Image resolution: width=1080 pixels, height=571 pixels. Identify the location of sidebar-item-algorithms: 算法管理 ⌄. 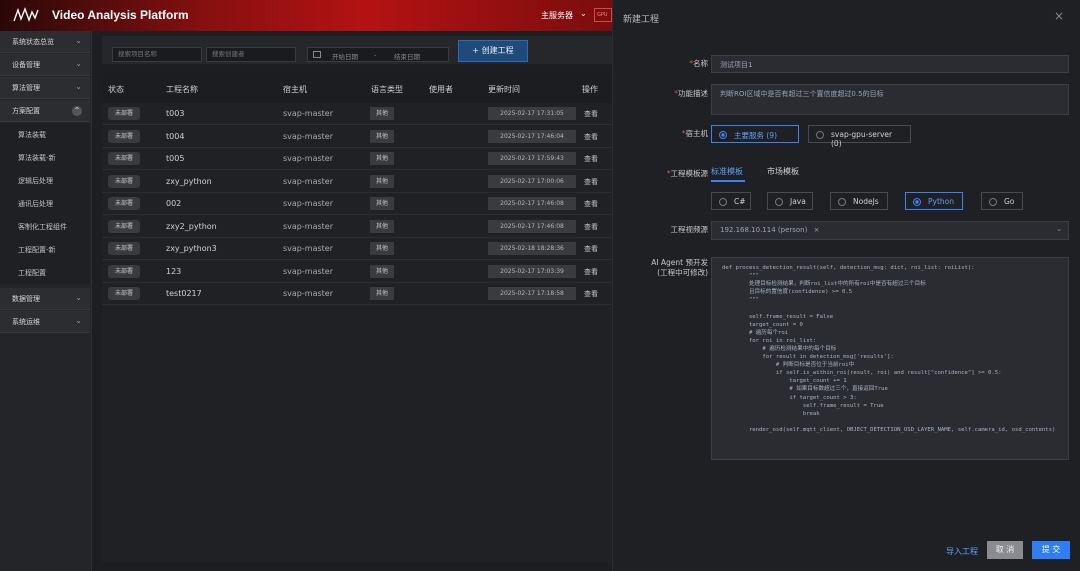
(45, 88).